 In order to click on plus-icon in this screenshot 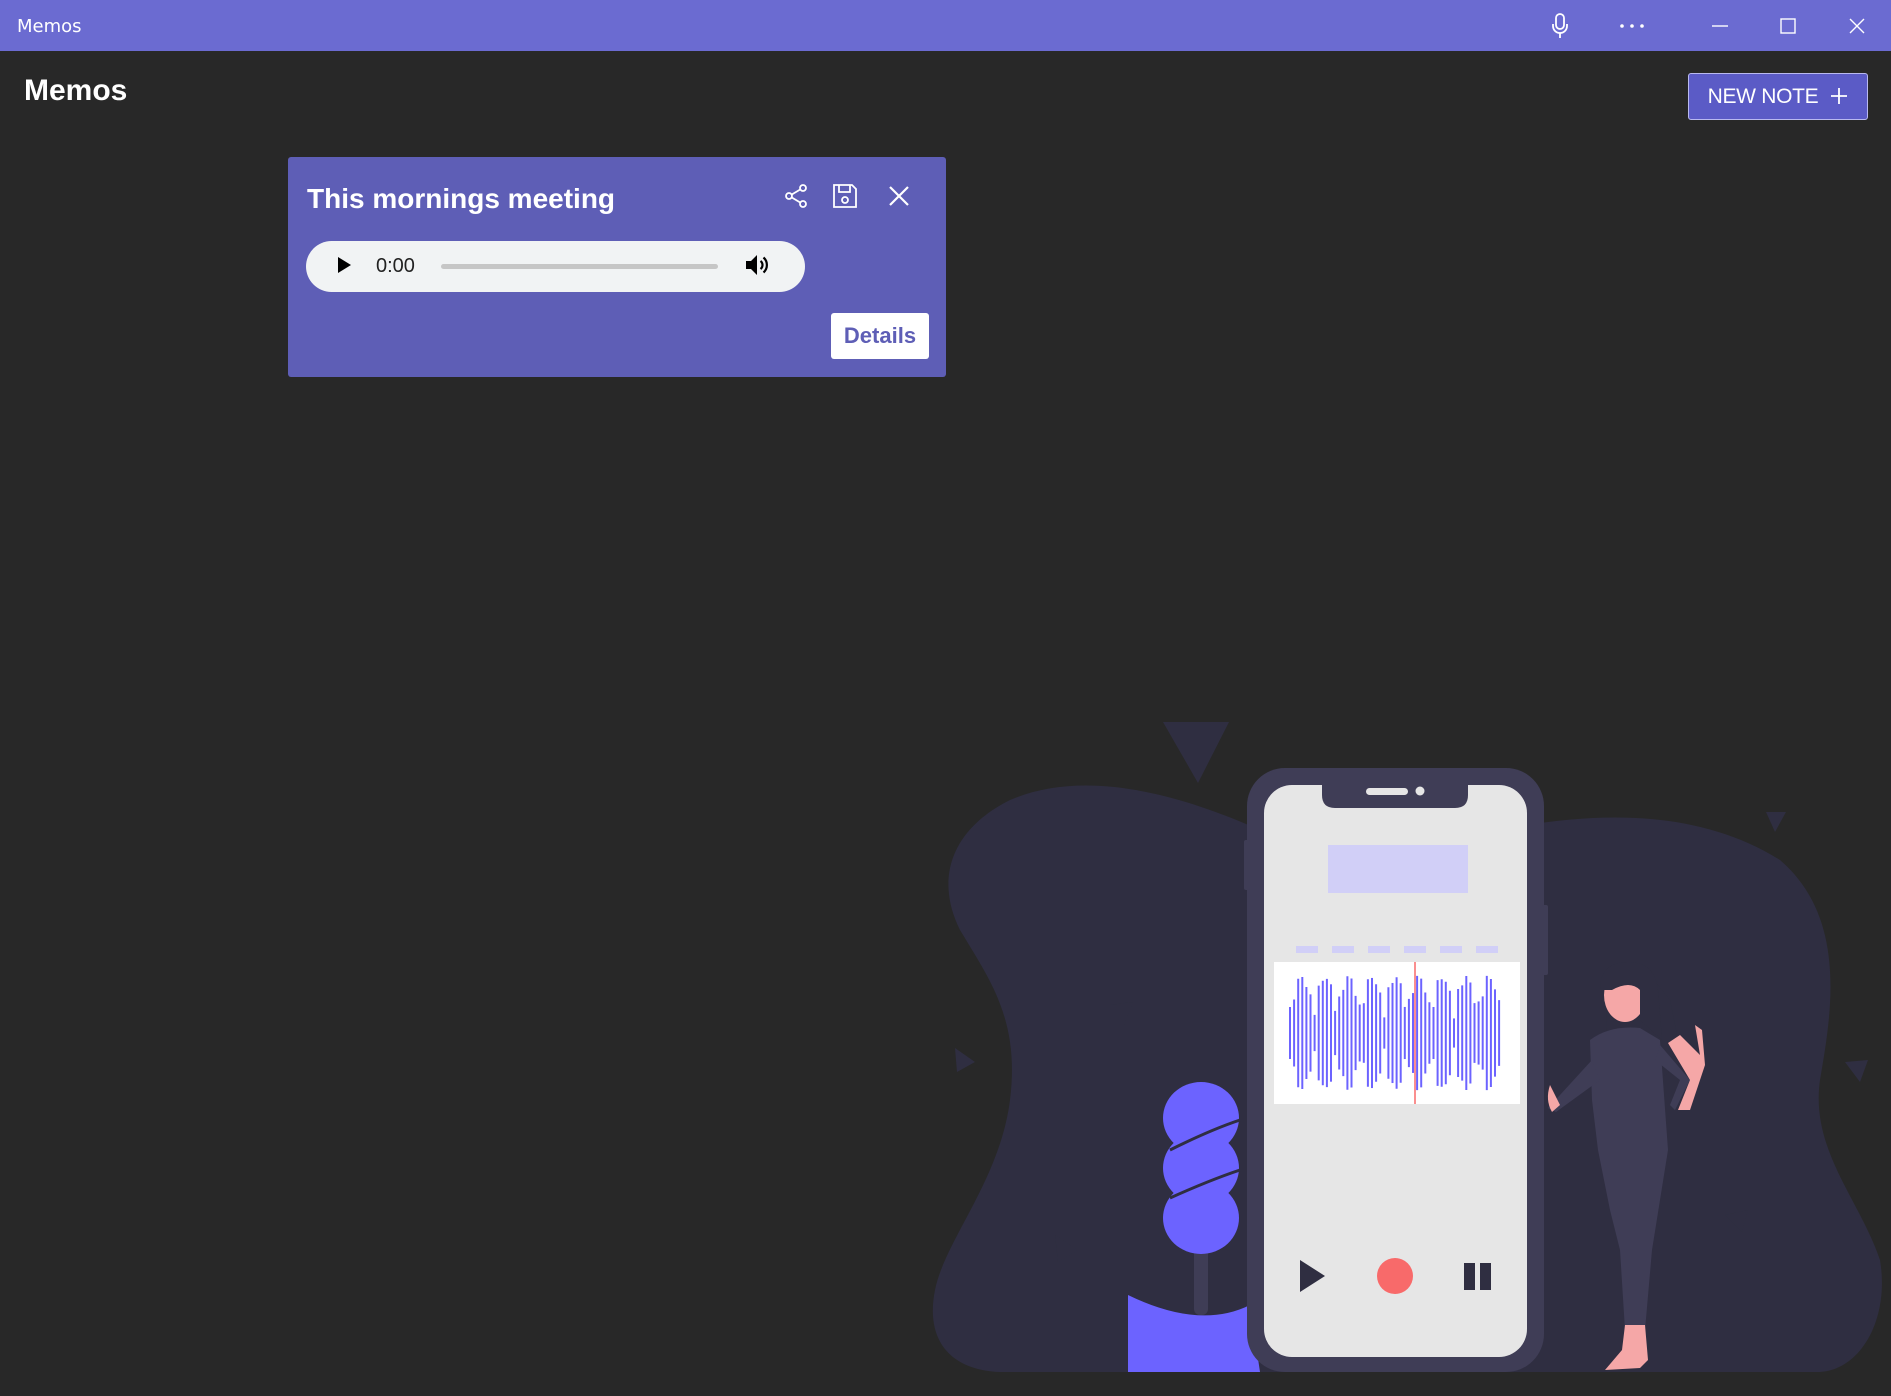, I will do `click(1839, 96)`.